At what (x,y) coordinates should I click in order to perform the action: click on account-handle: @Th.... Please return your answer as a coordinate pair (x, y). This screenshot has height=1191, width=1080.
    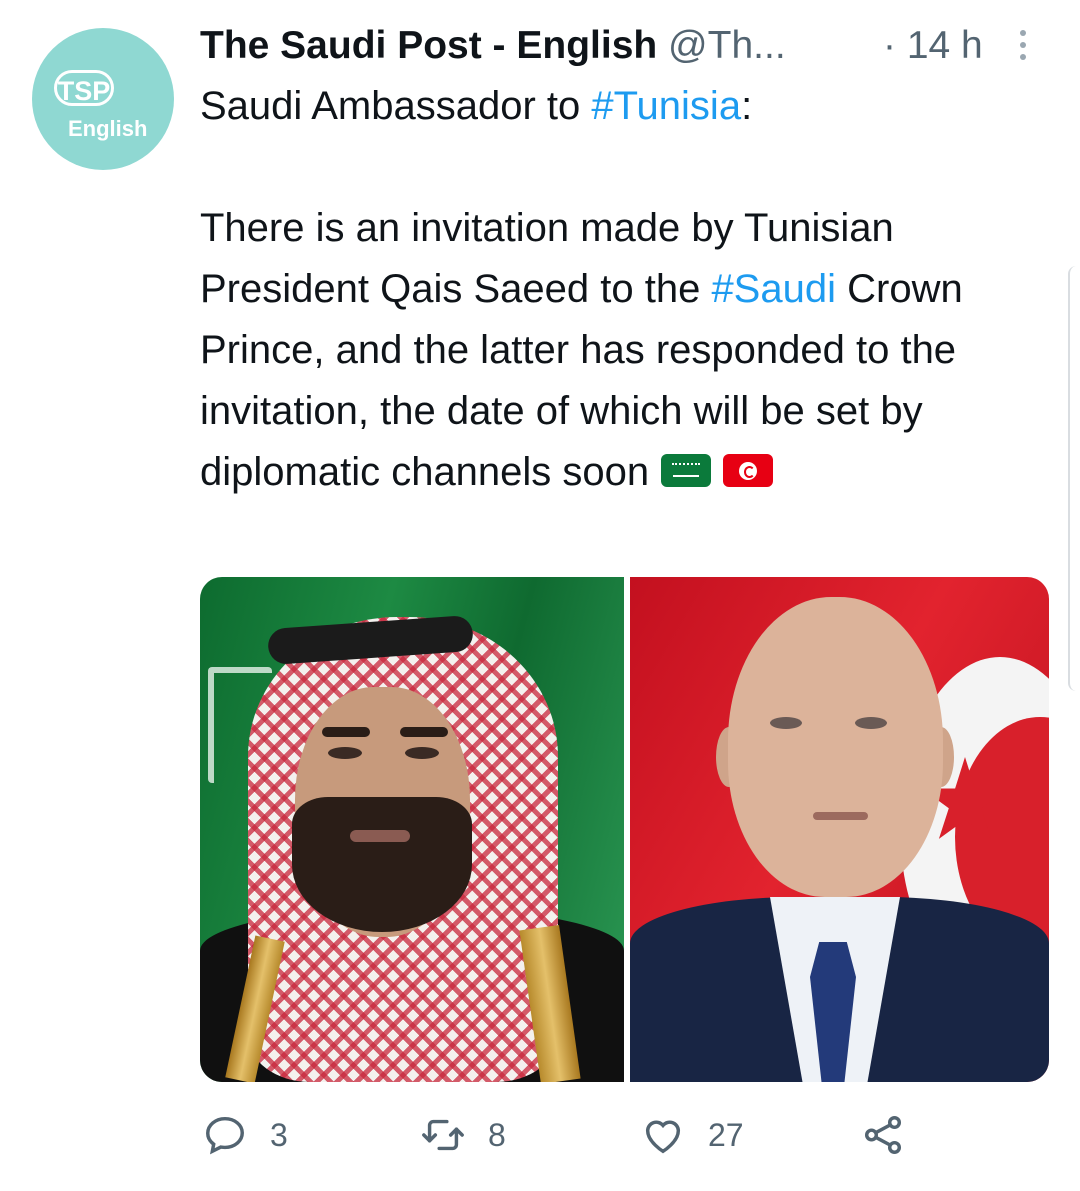
    Looking at the image, I should click on (727, 45).